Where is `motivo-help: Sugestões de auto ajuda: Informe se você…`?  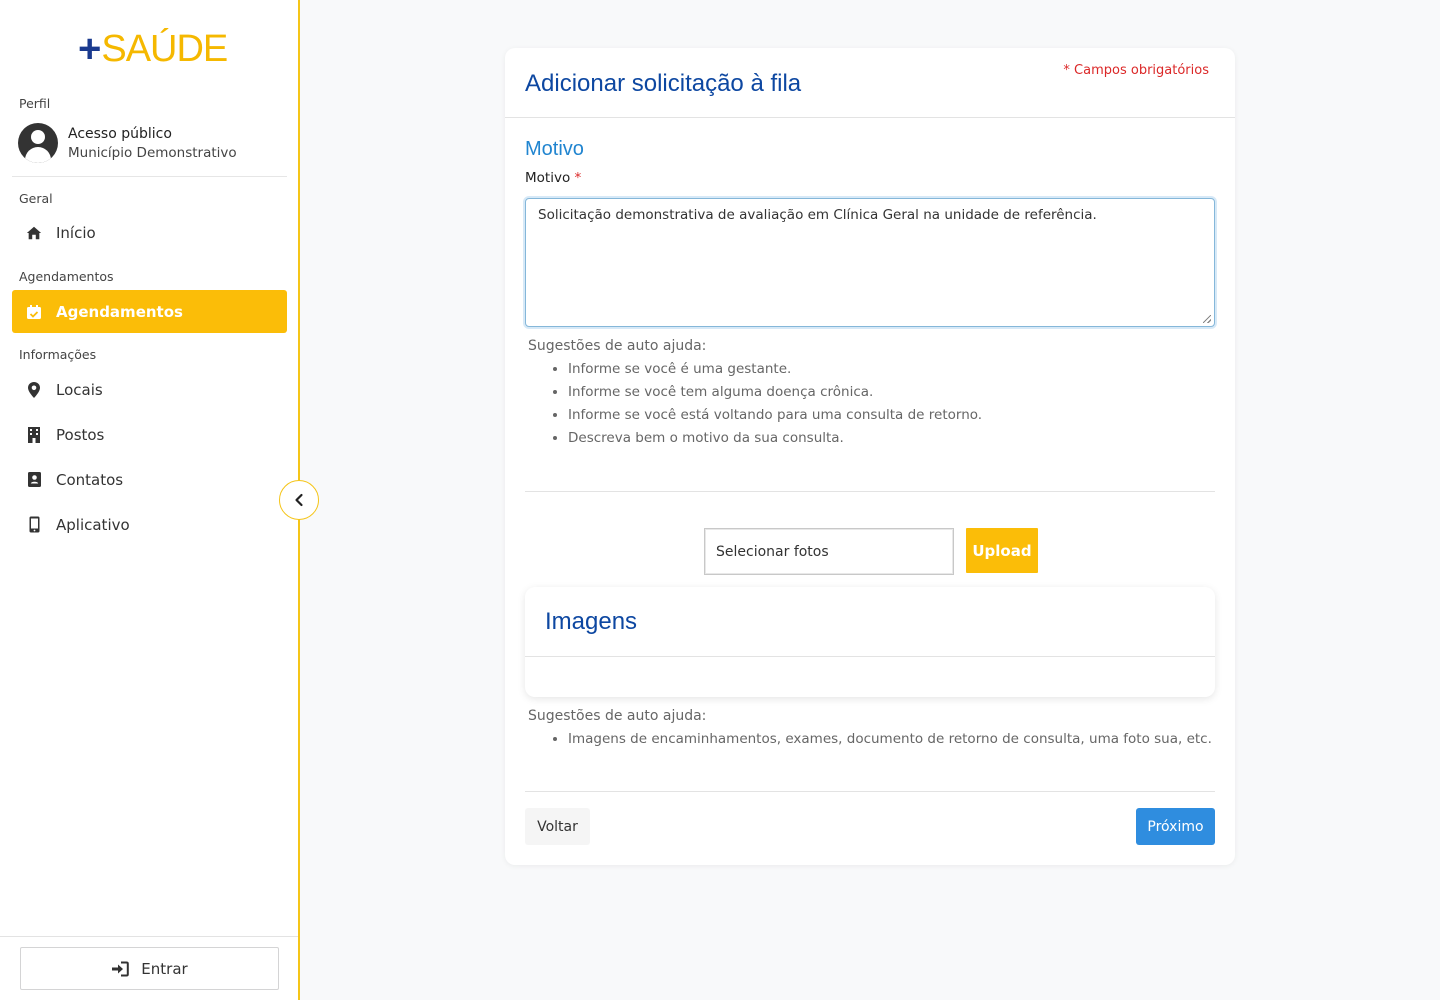
motivo-help: Sugestões de auto ajuda: Informe se você… is located at coordinates (755, 394).